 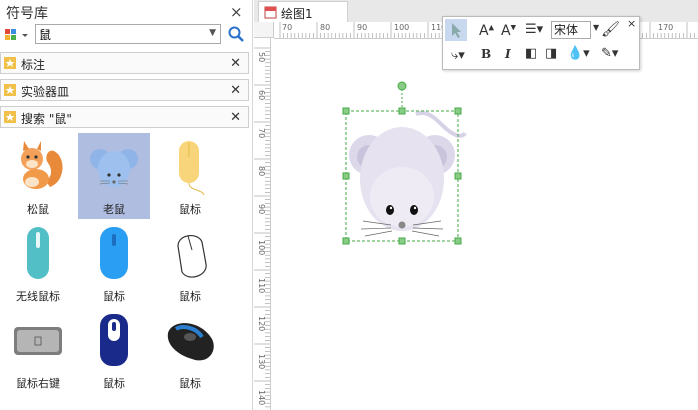 What do you see at coordinates (297, 14) in the screenshot?
I see `tab-label: 绘图1` at bounding box center [297, 14].